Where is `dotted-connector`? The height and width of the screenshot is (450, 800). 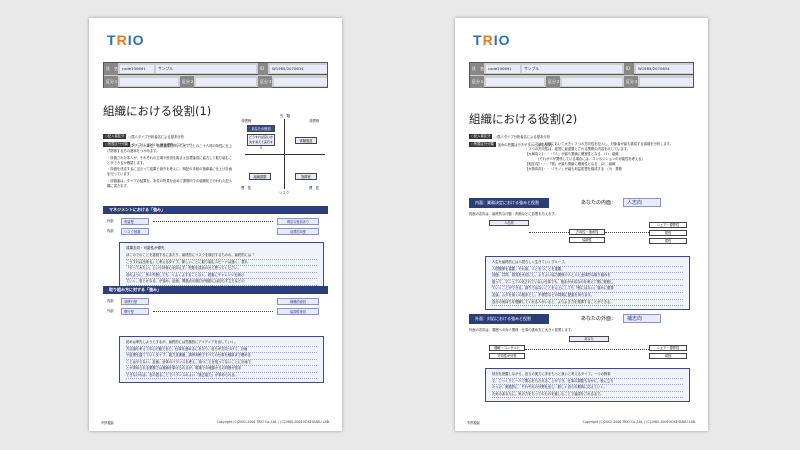 dotted-connector is located at coordinates (213, 221).